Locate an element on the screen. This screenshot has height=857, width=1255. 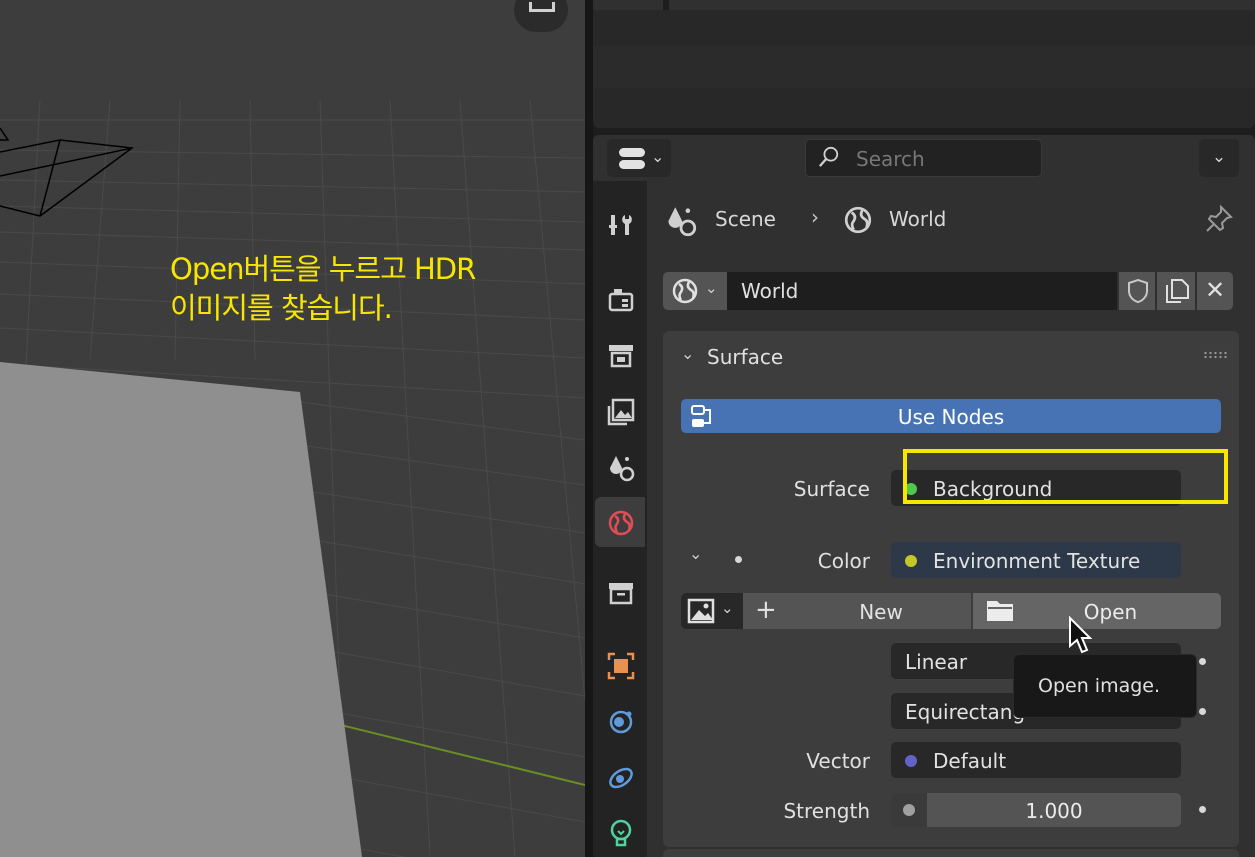
tab-output is located at coordinates (620, 355).